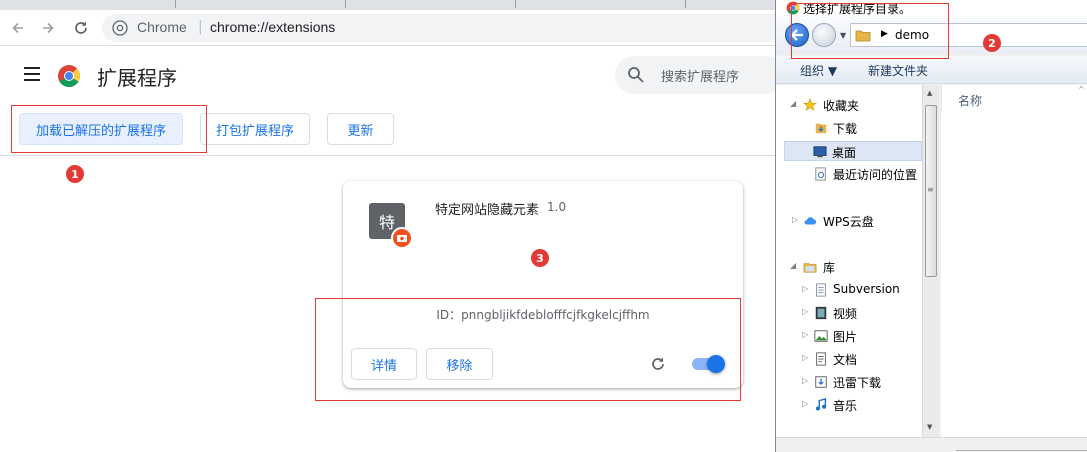 Image resolution: width=1087 pixels, height=452 pixels. I want to click on tree-label: 库, so click(829, 268).